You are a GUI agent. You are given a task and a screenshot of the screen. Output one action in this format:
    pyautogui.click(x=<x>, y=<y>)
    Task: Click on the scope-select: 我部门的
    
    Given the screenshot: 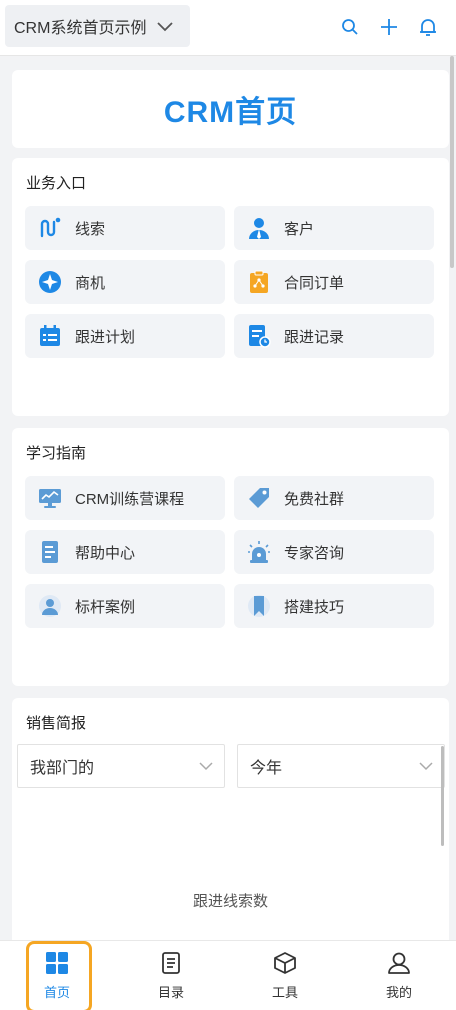 What is the action you would take?
    pyautogui.click(x=121, y=766)
    